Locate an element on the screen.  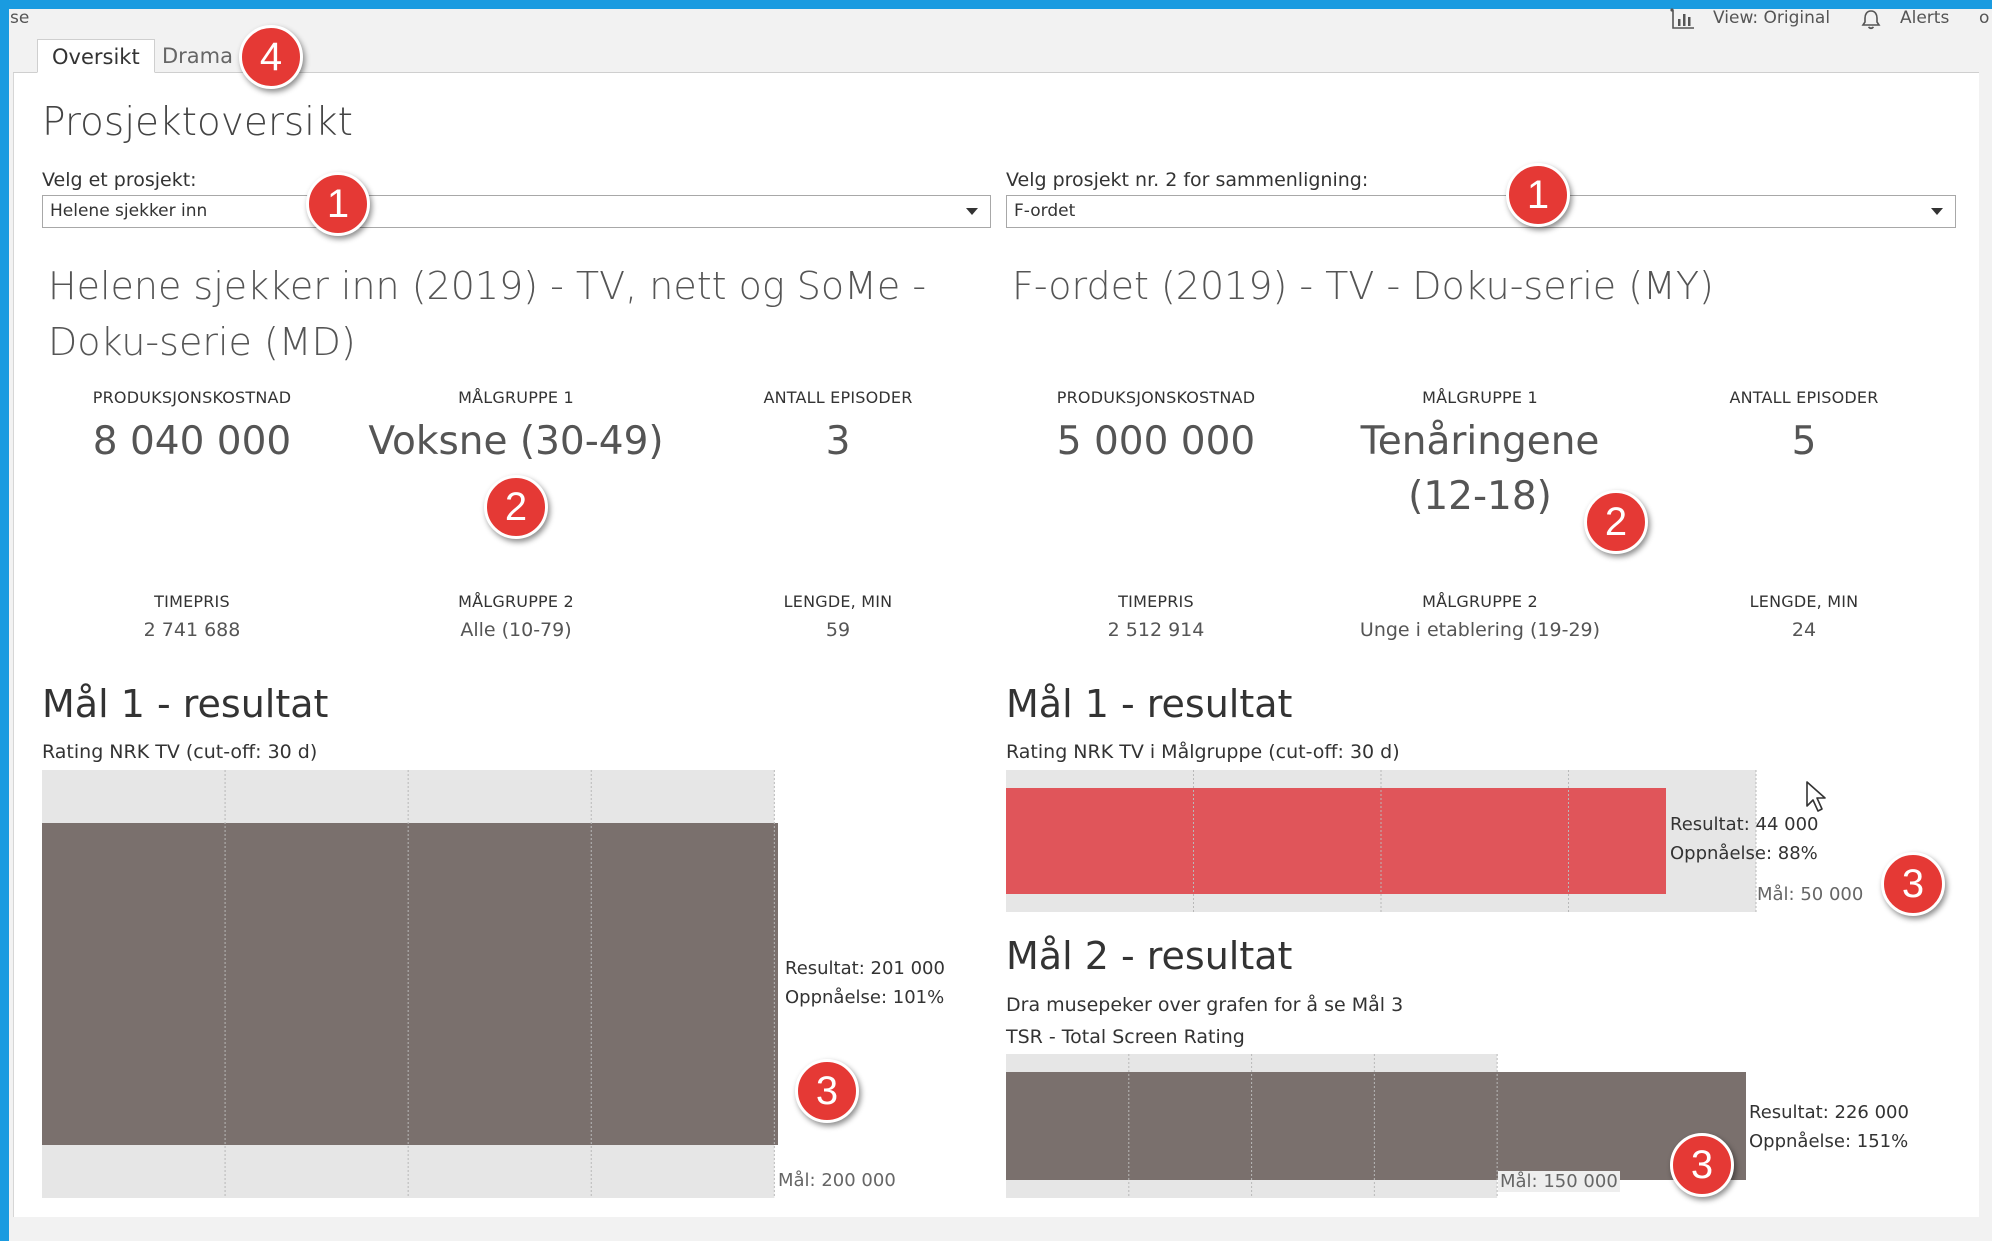
goal1-right-title: Mål 1 - resultat is located at coordinates (1149, 704).